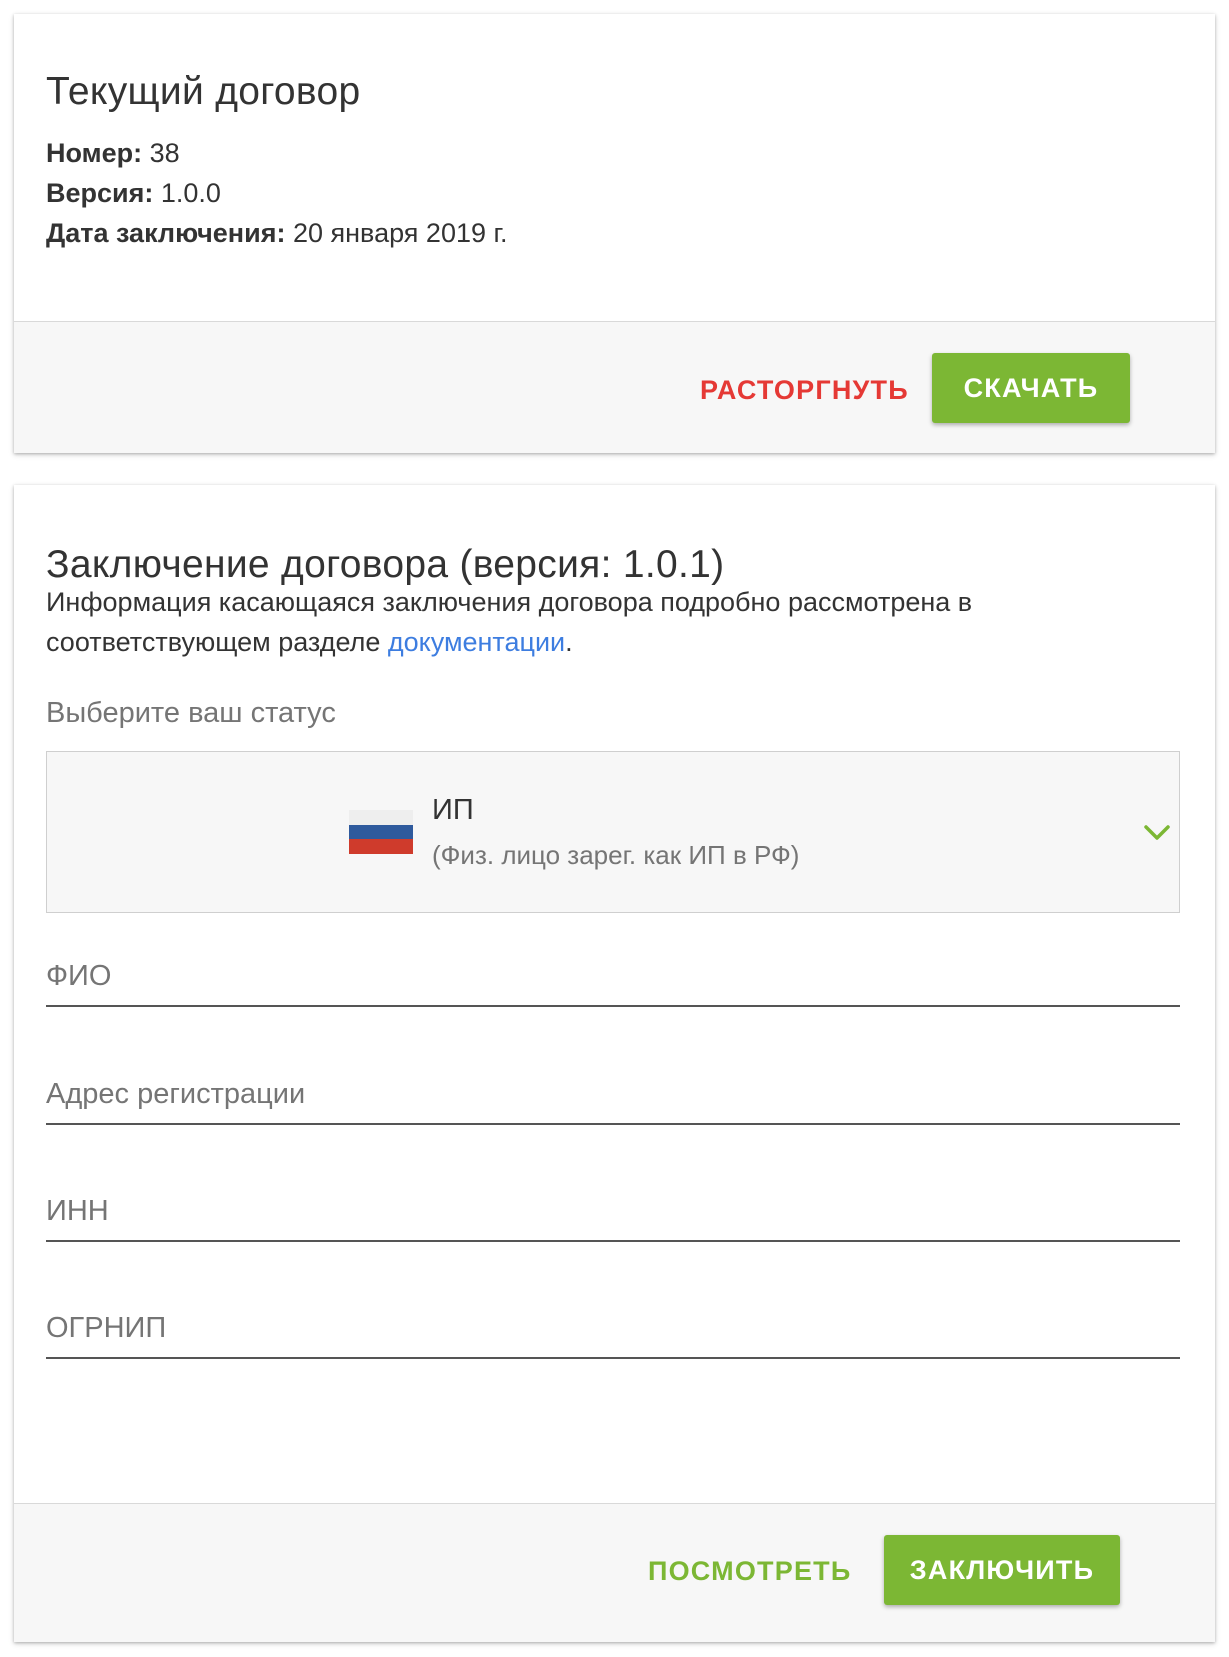 This screenshot has width=1229, height=1657. Describe the element at coordinates (203, 91) in the screenshot. I see `current-contract-title: Текущий договор` at that location.